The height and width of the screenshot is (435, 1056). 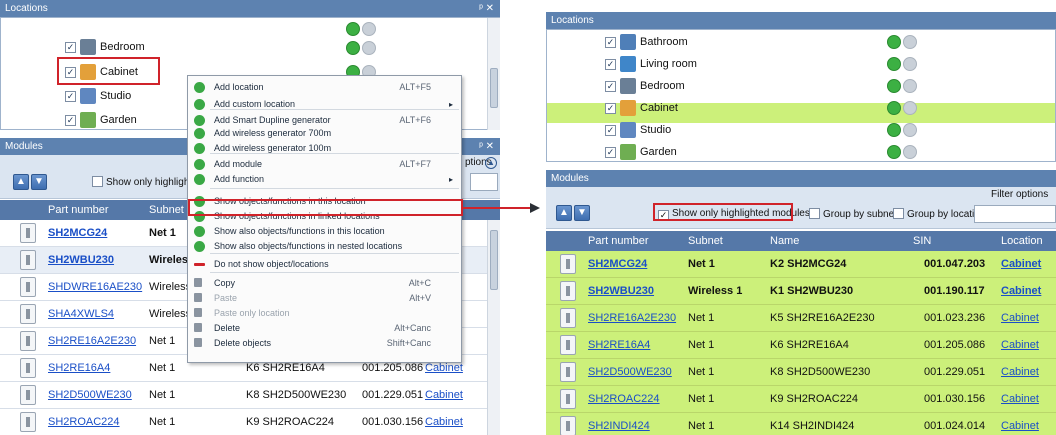 I want to click on col-sin: SIN, so click(x=922, y=241).